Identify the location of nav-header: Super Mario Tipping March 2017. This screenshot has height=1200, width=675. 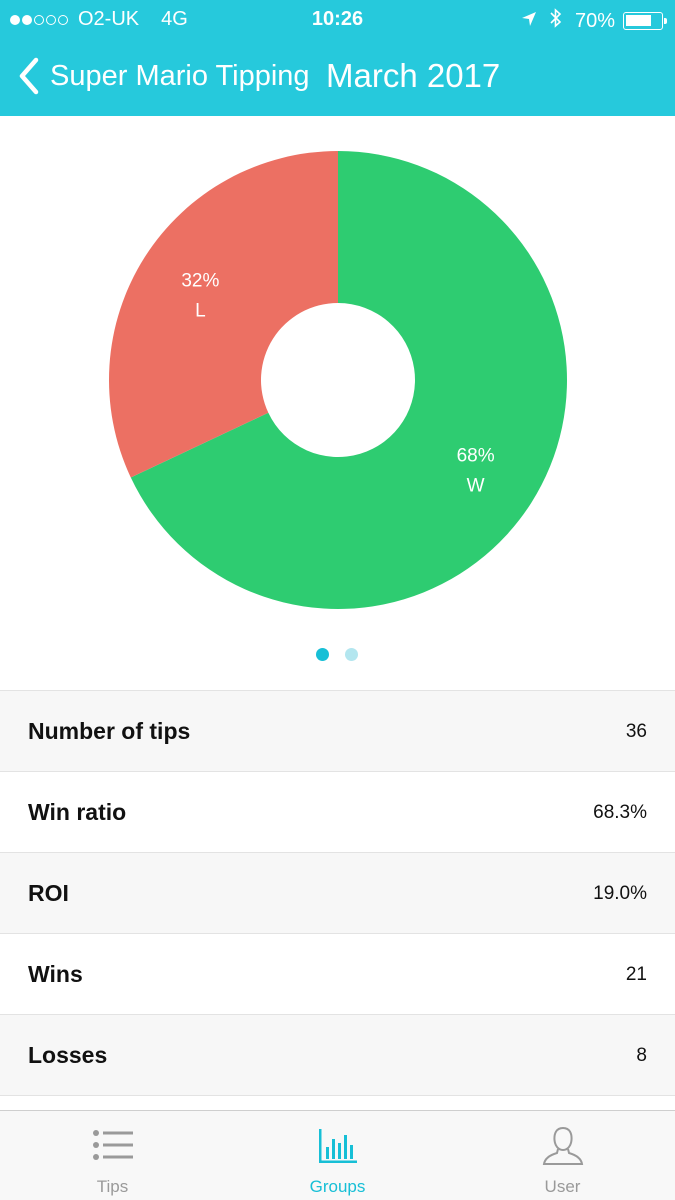
(337, 78).